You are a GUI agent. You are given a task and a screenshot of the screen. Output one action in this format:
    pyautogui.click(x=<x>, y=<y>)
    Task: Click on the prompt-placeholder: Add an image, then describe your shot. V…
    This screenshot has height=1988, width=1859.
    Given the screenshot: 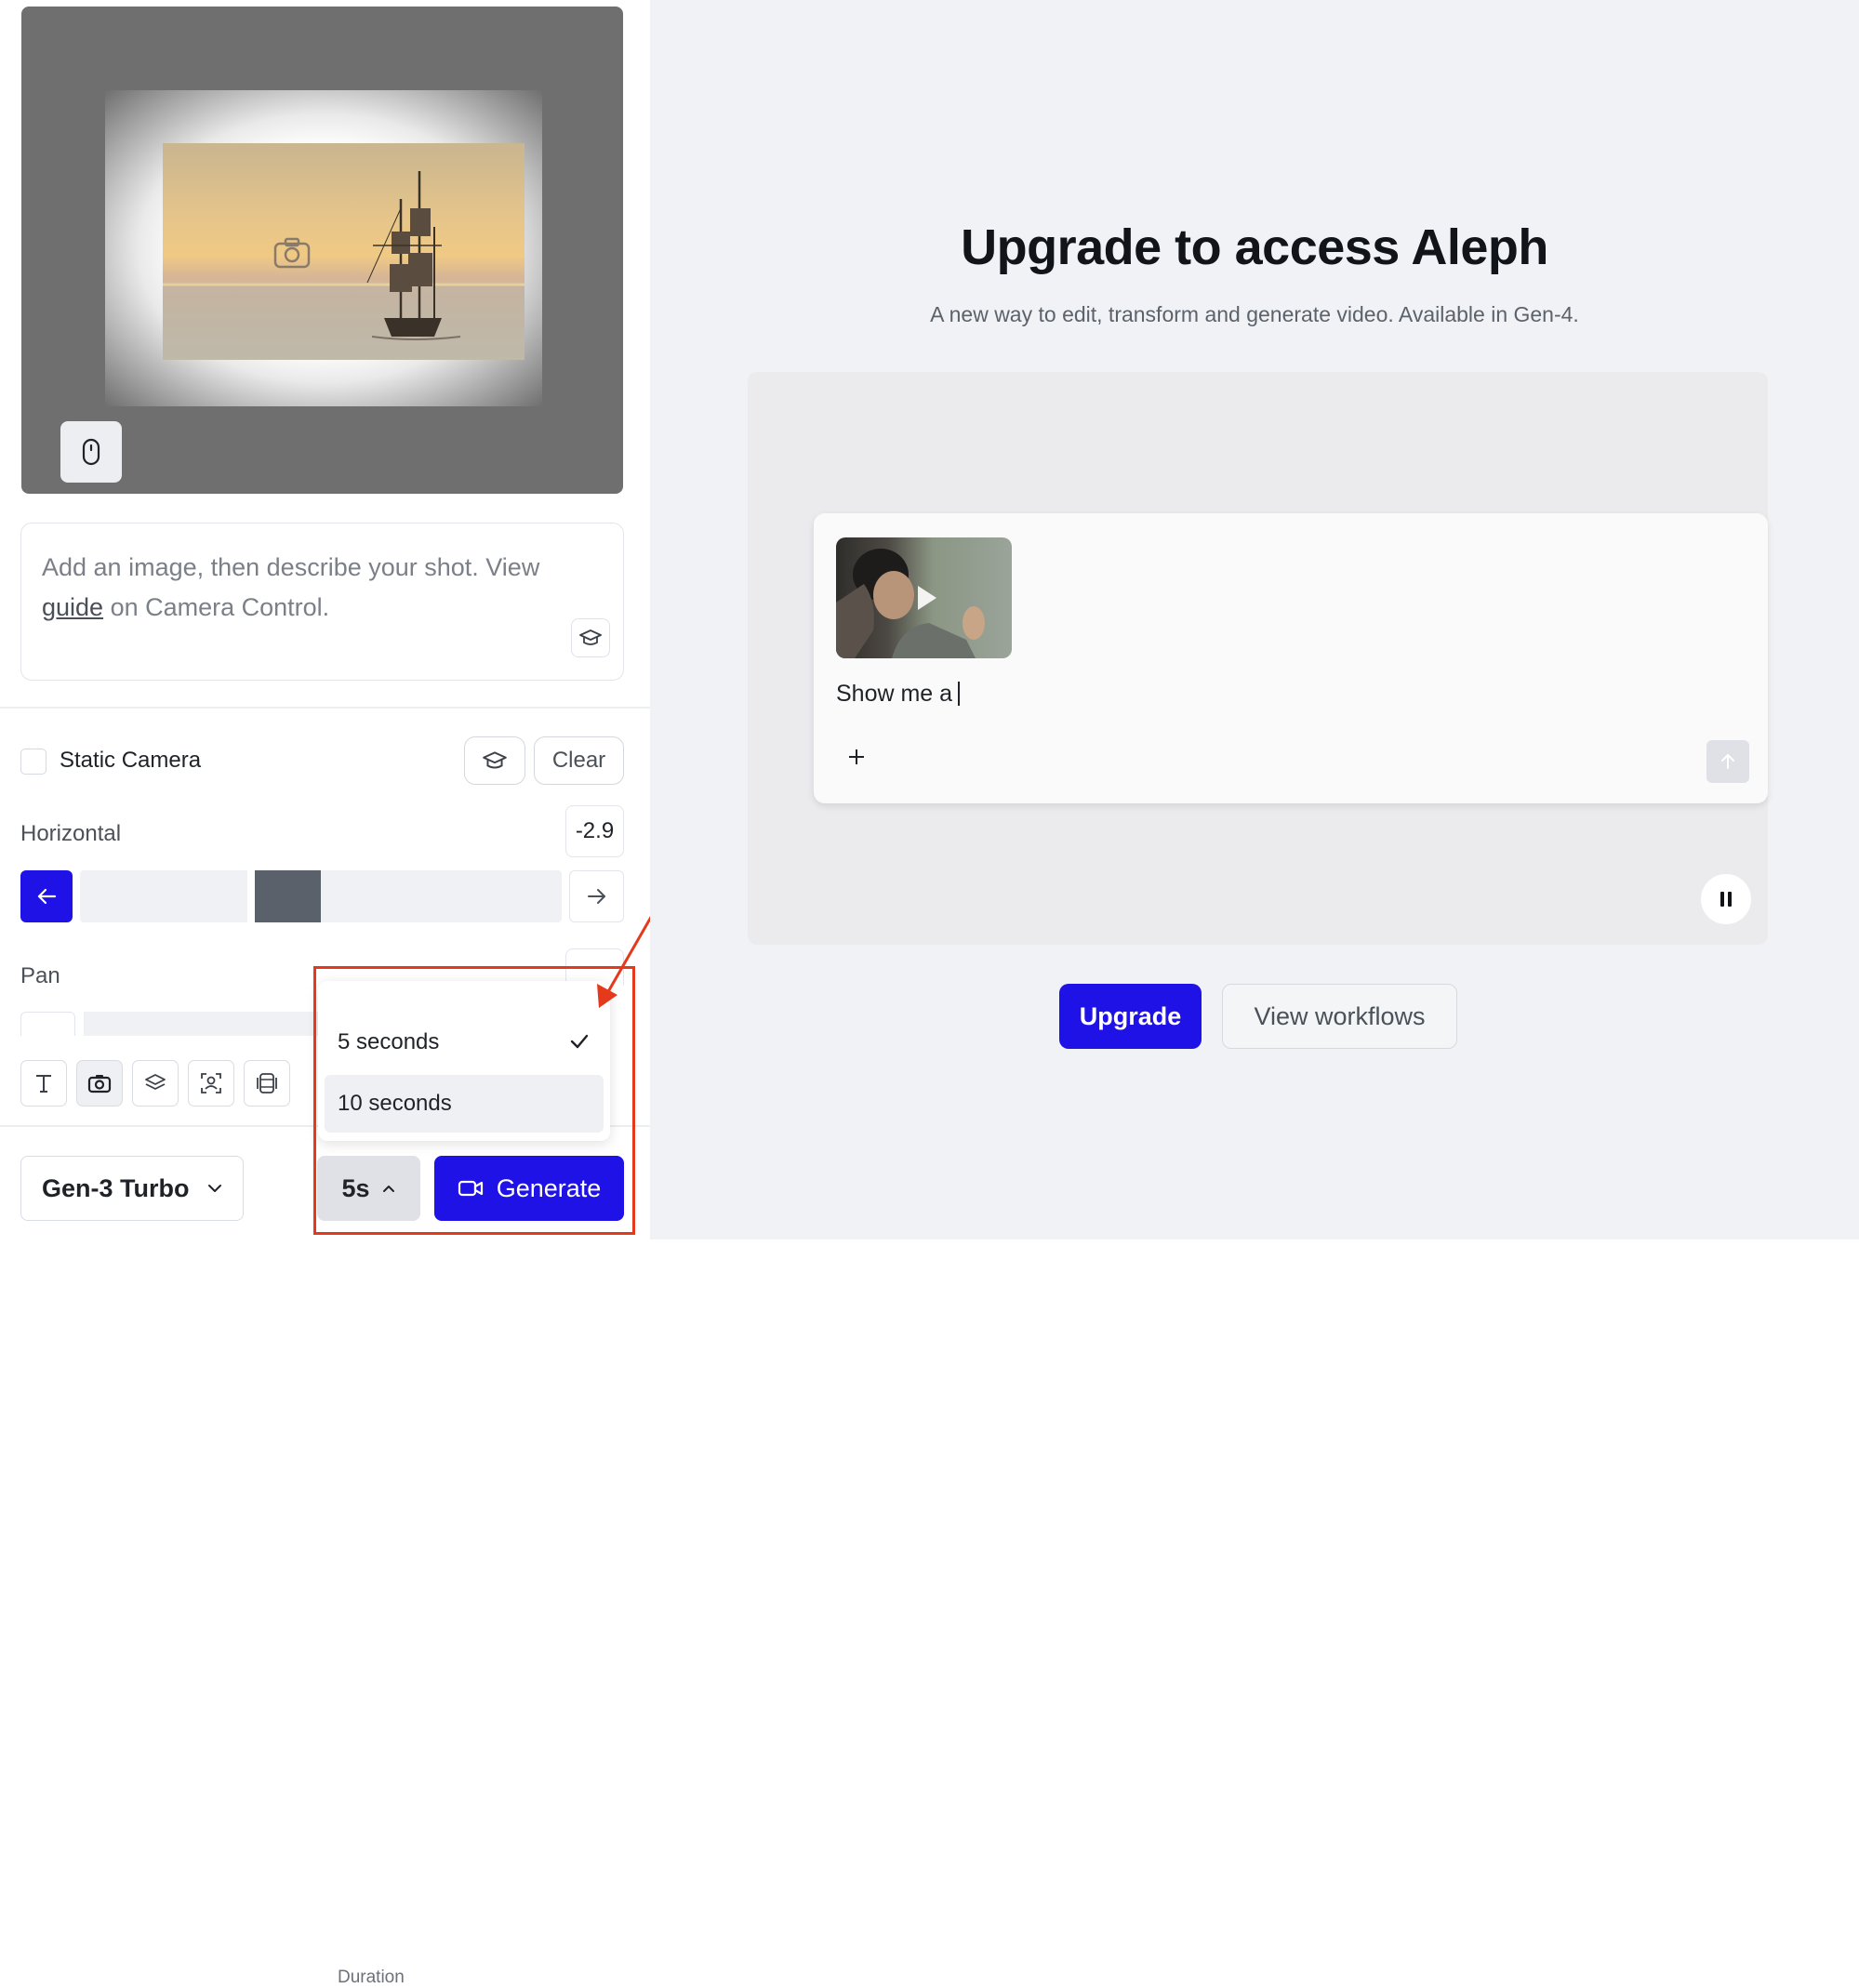 What is the action you would take?
    pyautogui.click(x=291, y=587)
    